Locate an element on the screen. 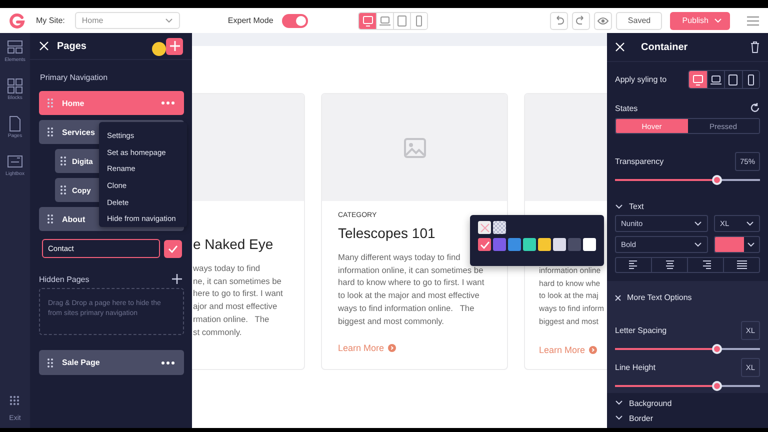  panel-title: Pages is located at coordinates (71, 46).